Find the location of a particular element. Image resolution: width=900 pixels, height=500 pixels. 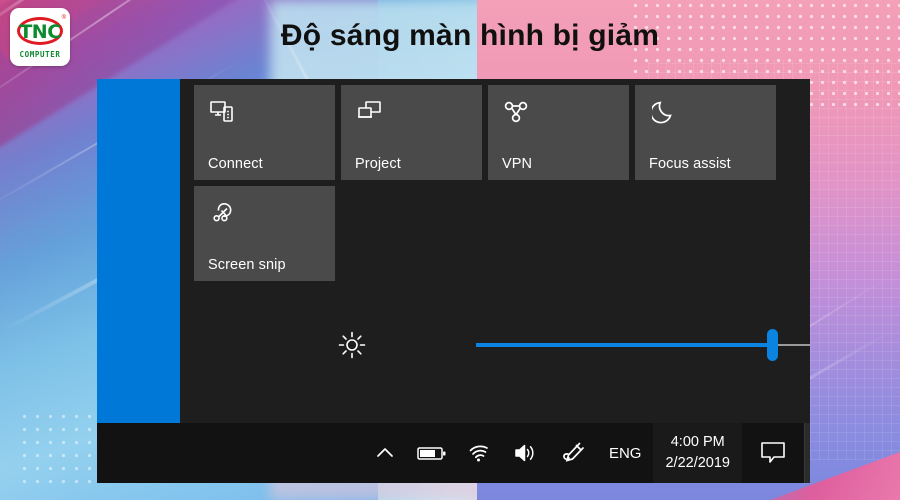

system-tray: ENG 4:00 PM 2/22/2019 is located at coordinates (586, 453).